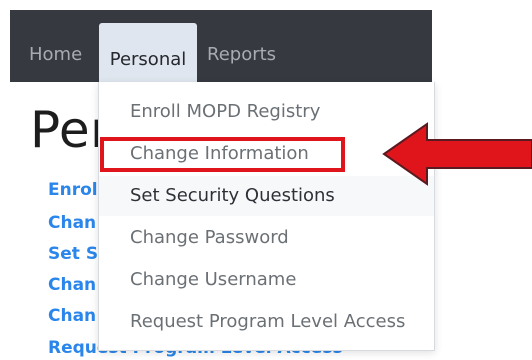 The width and height of the screenshot is (532, 360). Describe the element at coordinates (148, 52) in the screenshot. I see `nav-personal-menu: Personal` at that location.